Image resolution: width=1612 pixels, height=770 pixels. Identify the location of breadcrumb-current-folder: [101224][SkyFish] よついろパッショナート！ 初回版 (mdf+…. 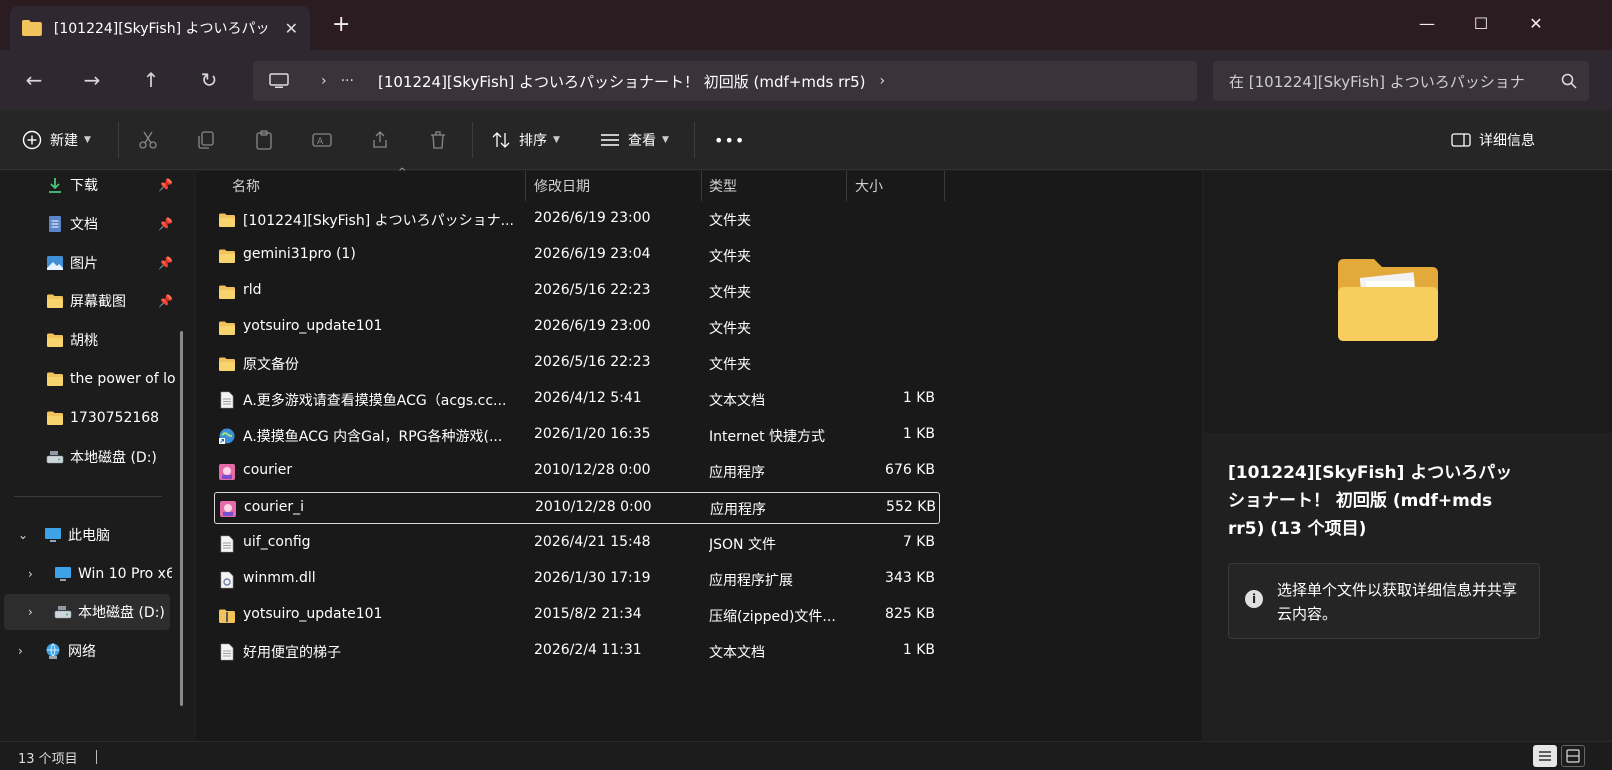
(622, 81).